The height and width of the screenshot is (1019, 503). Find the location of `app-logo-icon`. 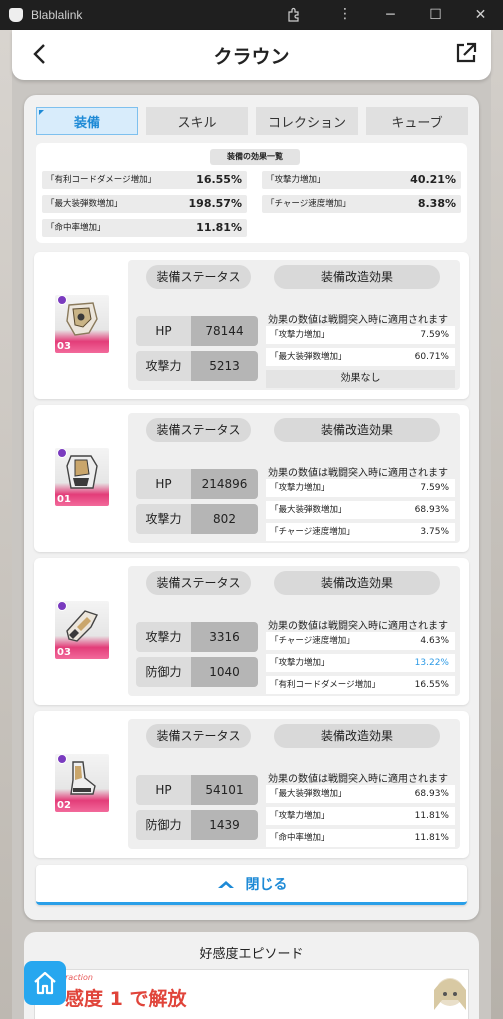

app-logo-icon is located at coordinates (16, 15).